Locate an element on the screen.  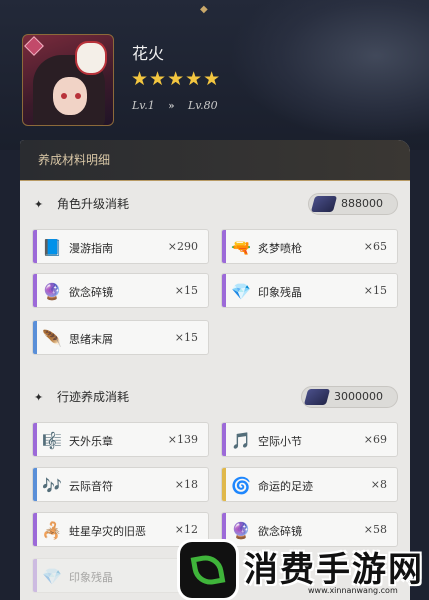
character-portrait is located at coordinates (68, 80).